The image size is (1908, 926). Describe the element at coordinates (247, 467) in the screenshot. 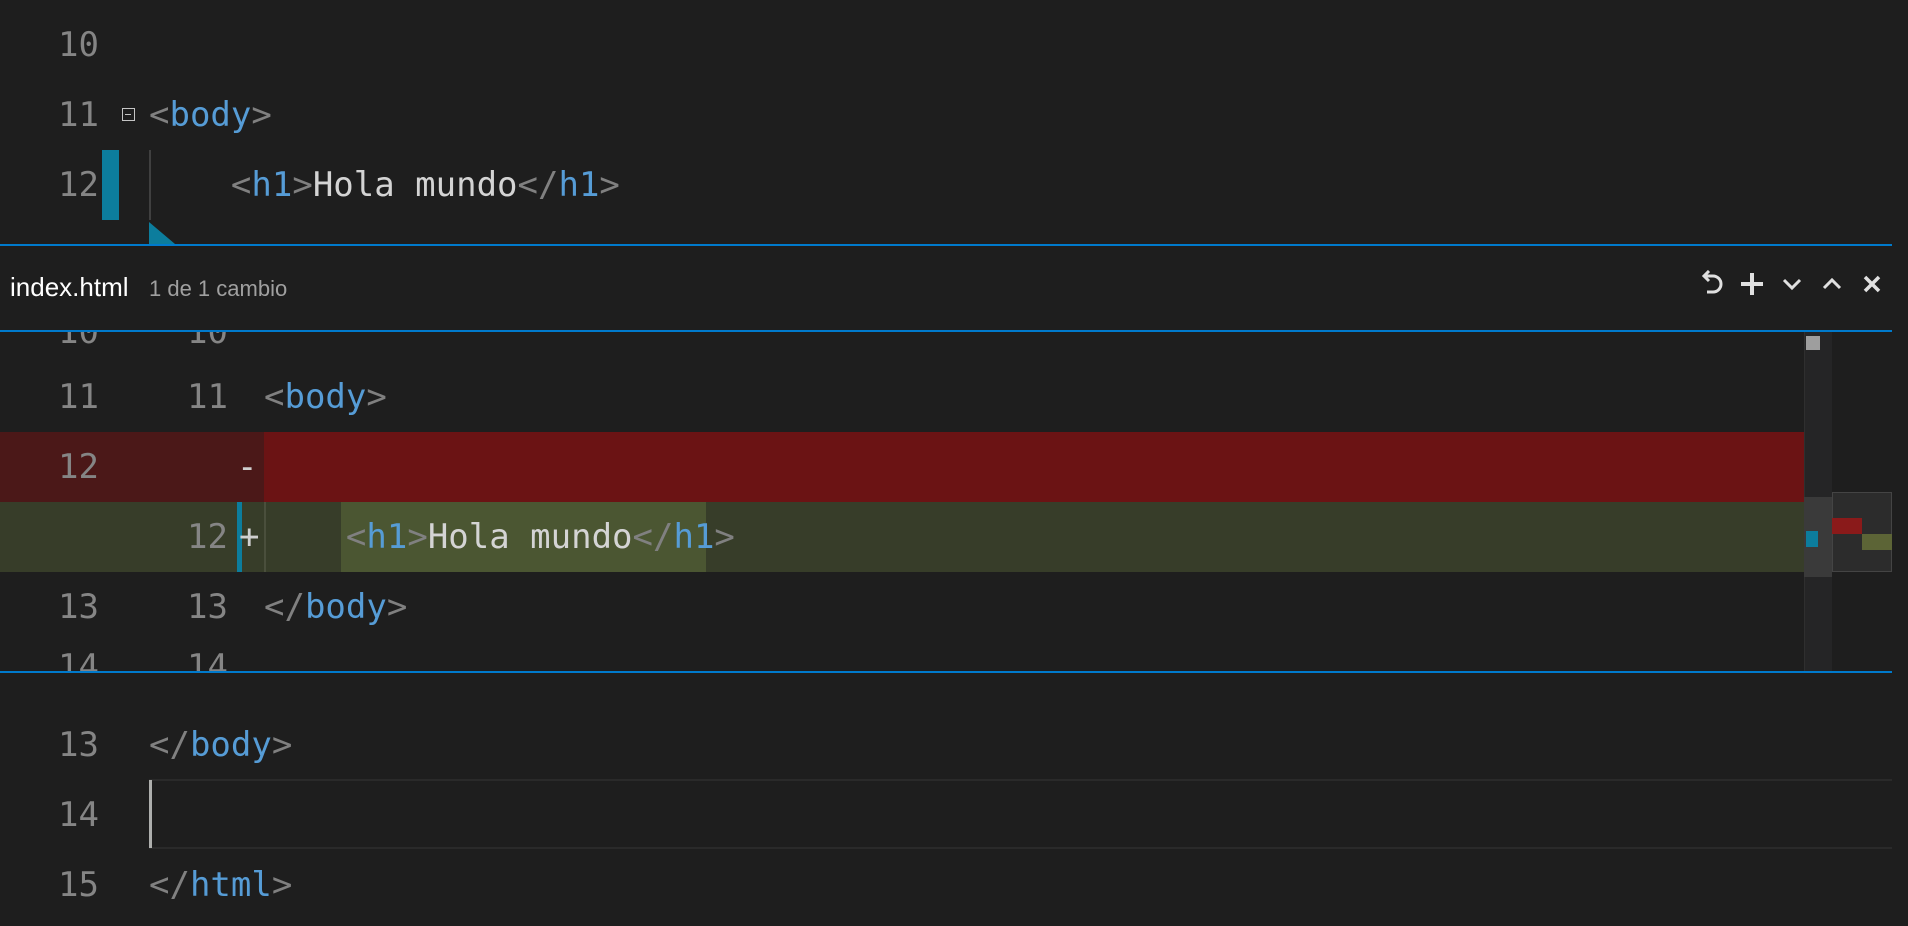

I see `deletion-sign: -` at that location.